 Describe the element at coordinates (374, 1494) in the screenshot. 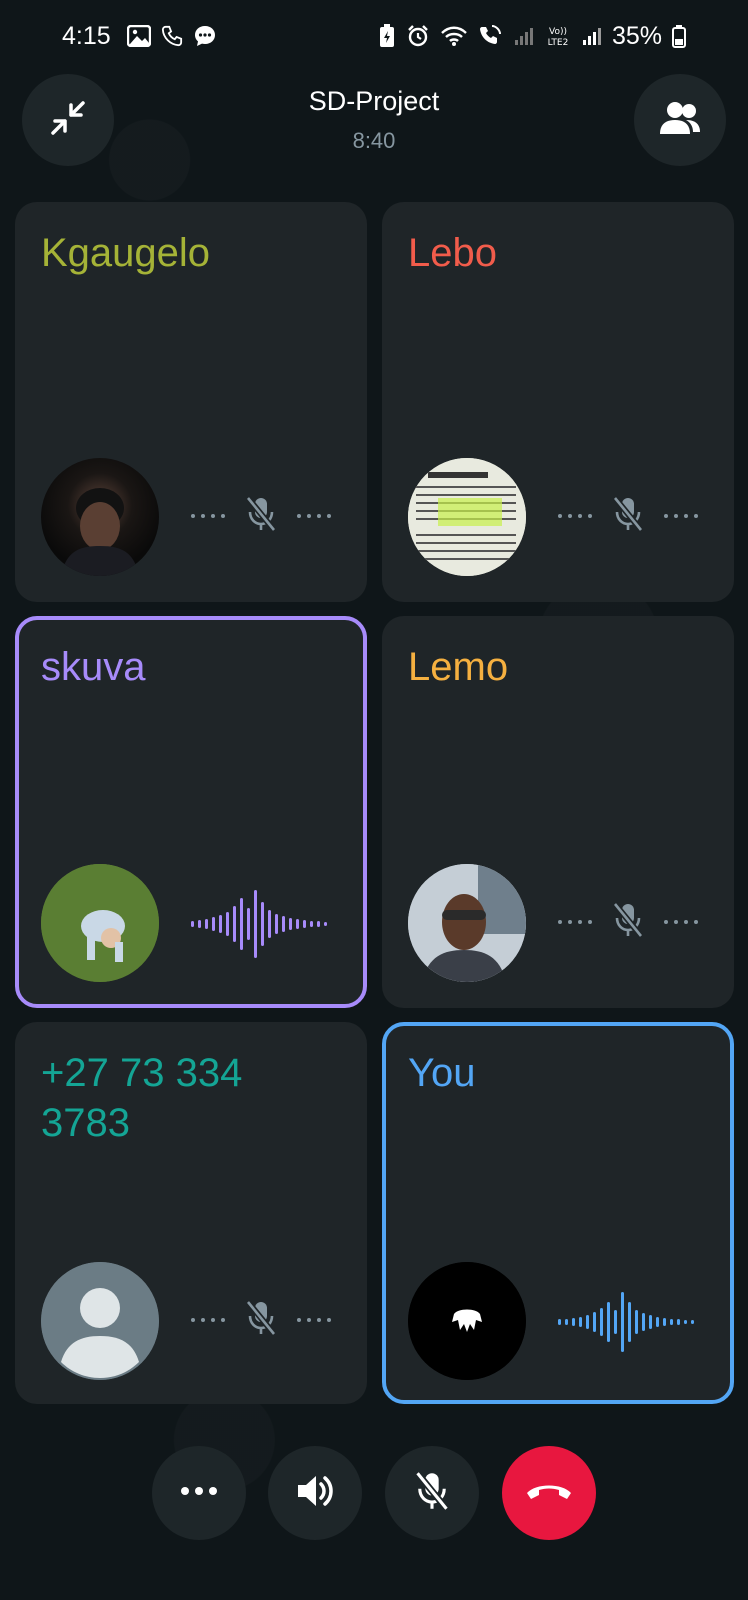

I see `call-controls` at that location.